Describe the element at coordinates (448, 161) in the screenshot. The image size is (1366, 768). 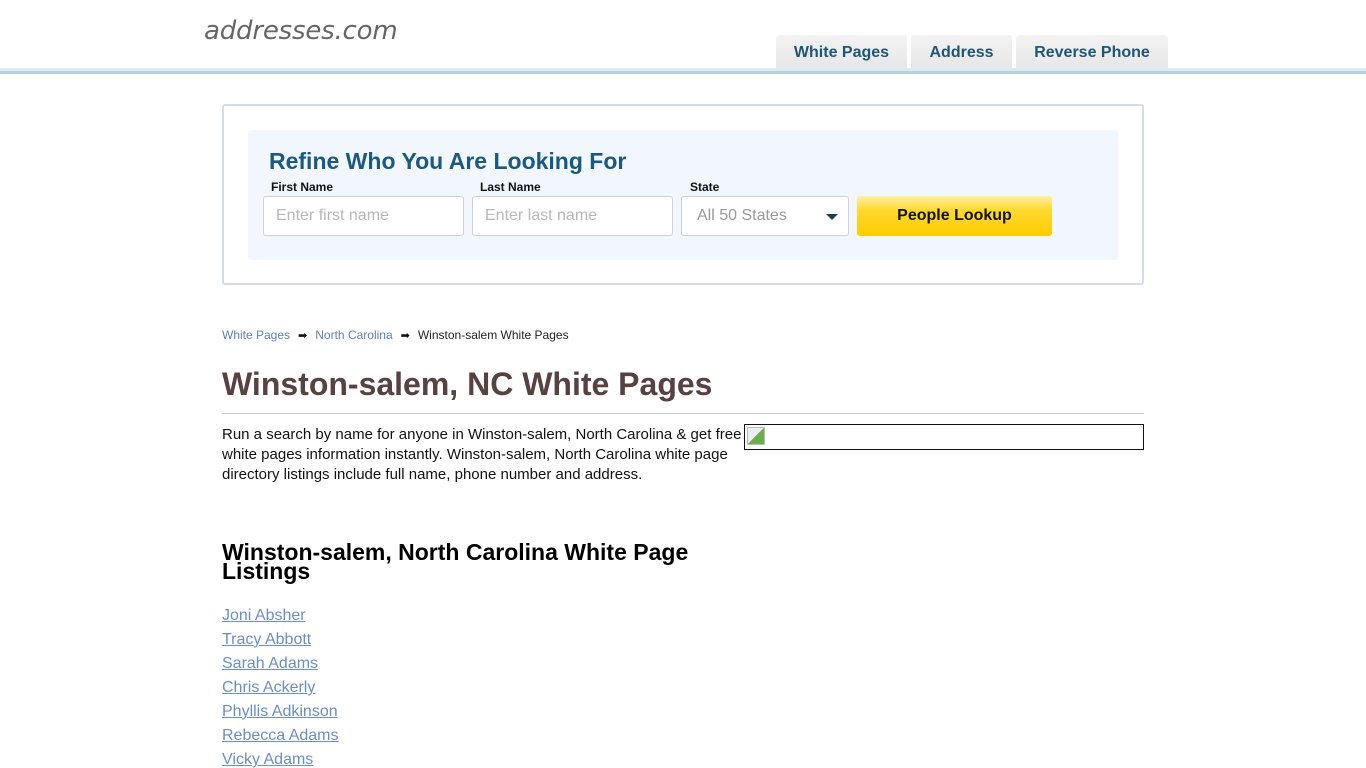
I see `search-title: Refine Who You Are Looking For` at that location.